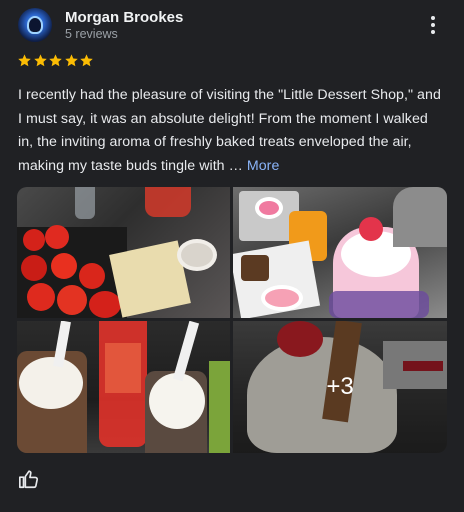 Image resolution: width=464 pixels, height=512 pixels. I want to click on reviewer-review-count: 5 reviews, so click(91, 34).